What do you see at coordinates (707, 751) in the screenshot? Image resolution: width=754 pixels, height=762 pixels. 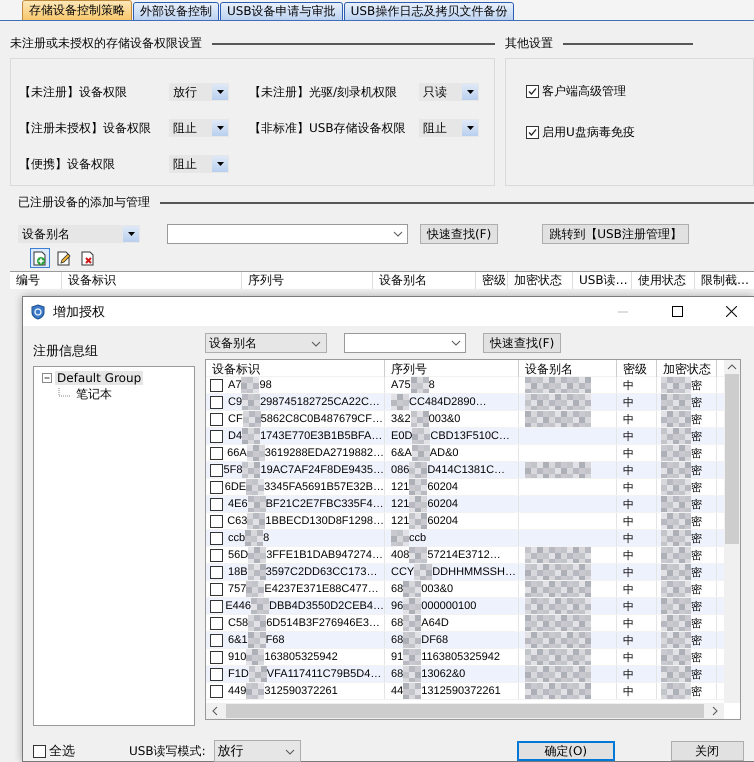 I see `close-dialog-button: 关闭` at bounding box center [707, 751].